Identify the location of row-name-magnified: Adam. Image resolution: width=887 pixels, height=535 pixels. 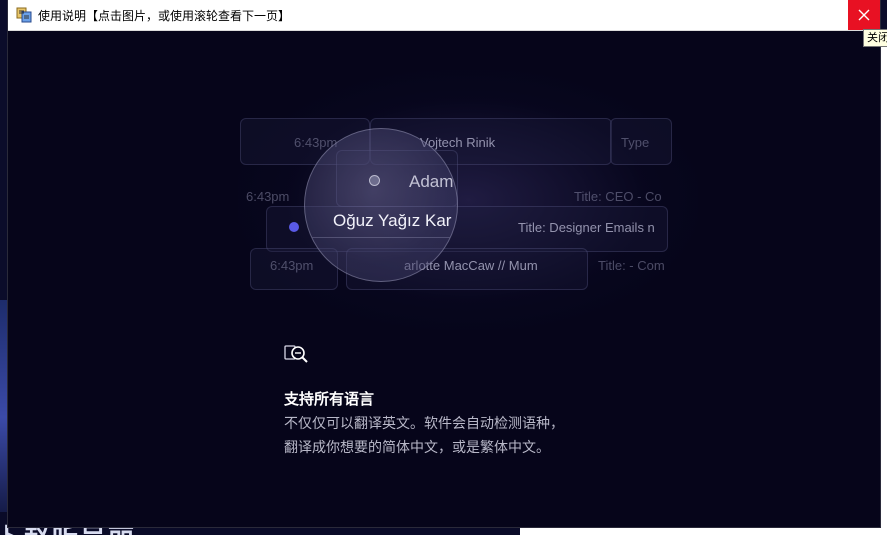
(431, 181).